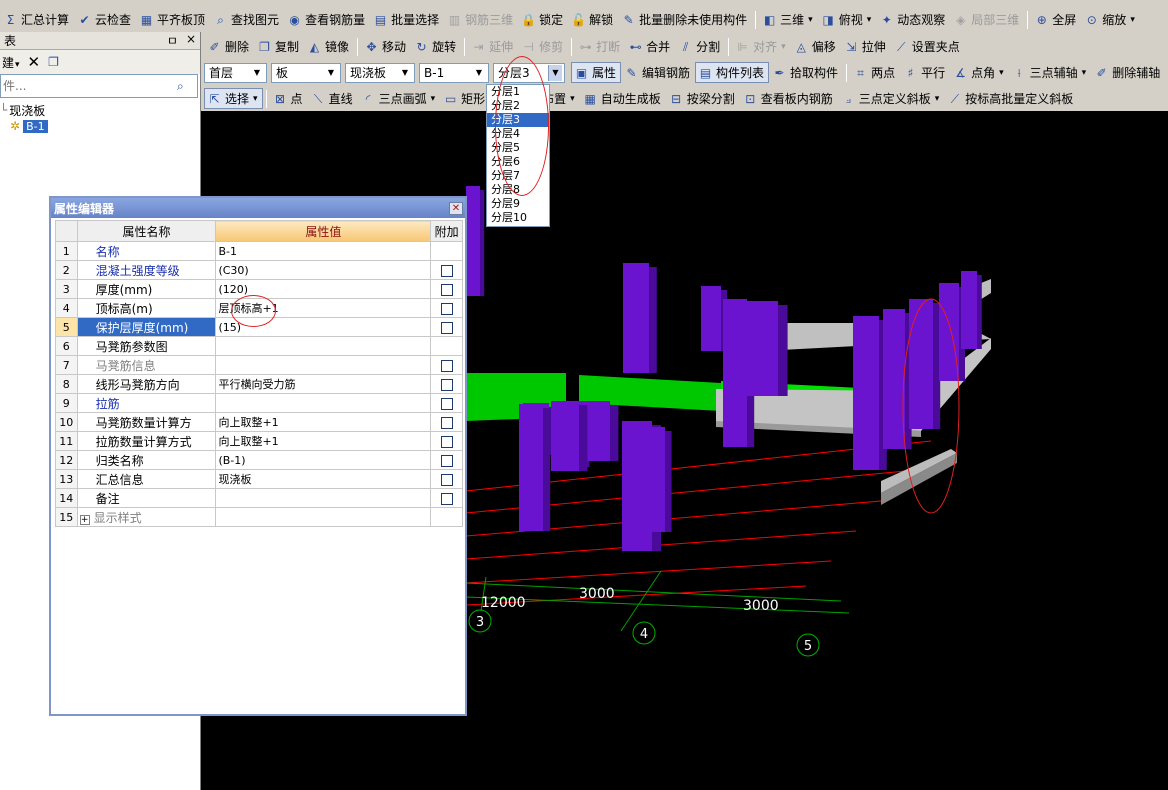  Describe the element at coordinates (323, 270) in the screenshot. I see `property-value: (C30)` at that location.